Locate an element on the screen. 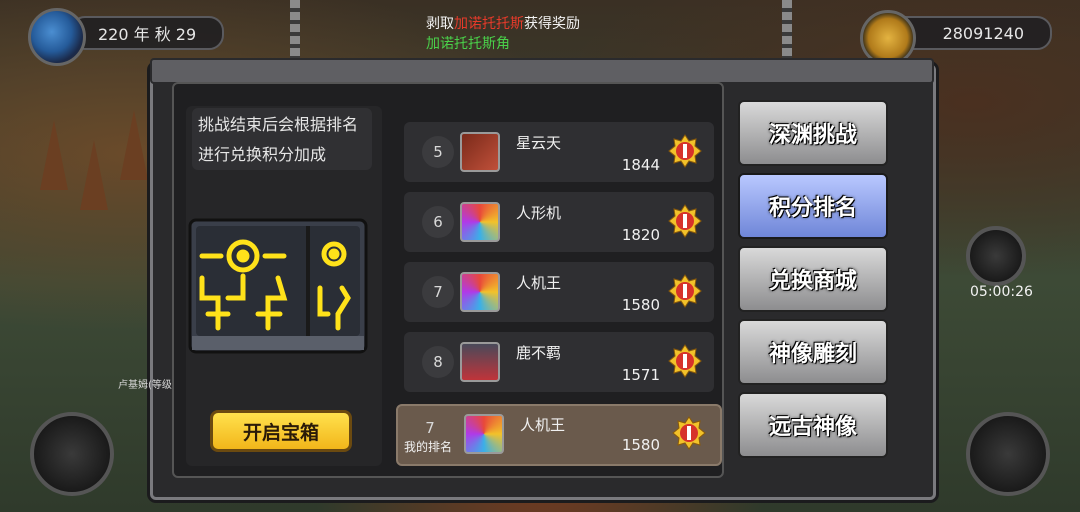  panel-top-bar is located at coordinates (542, 71).